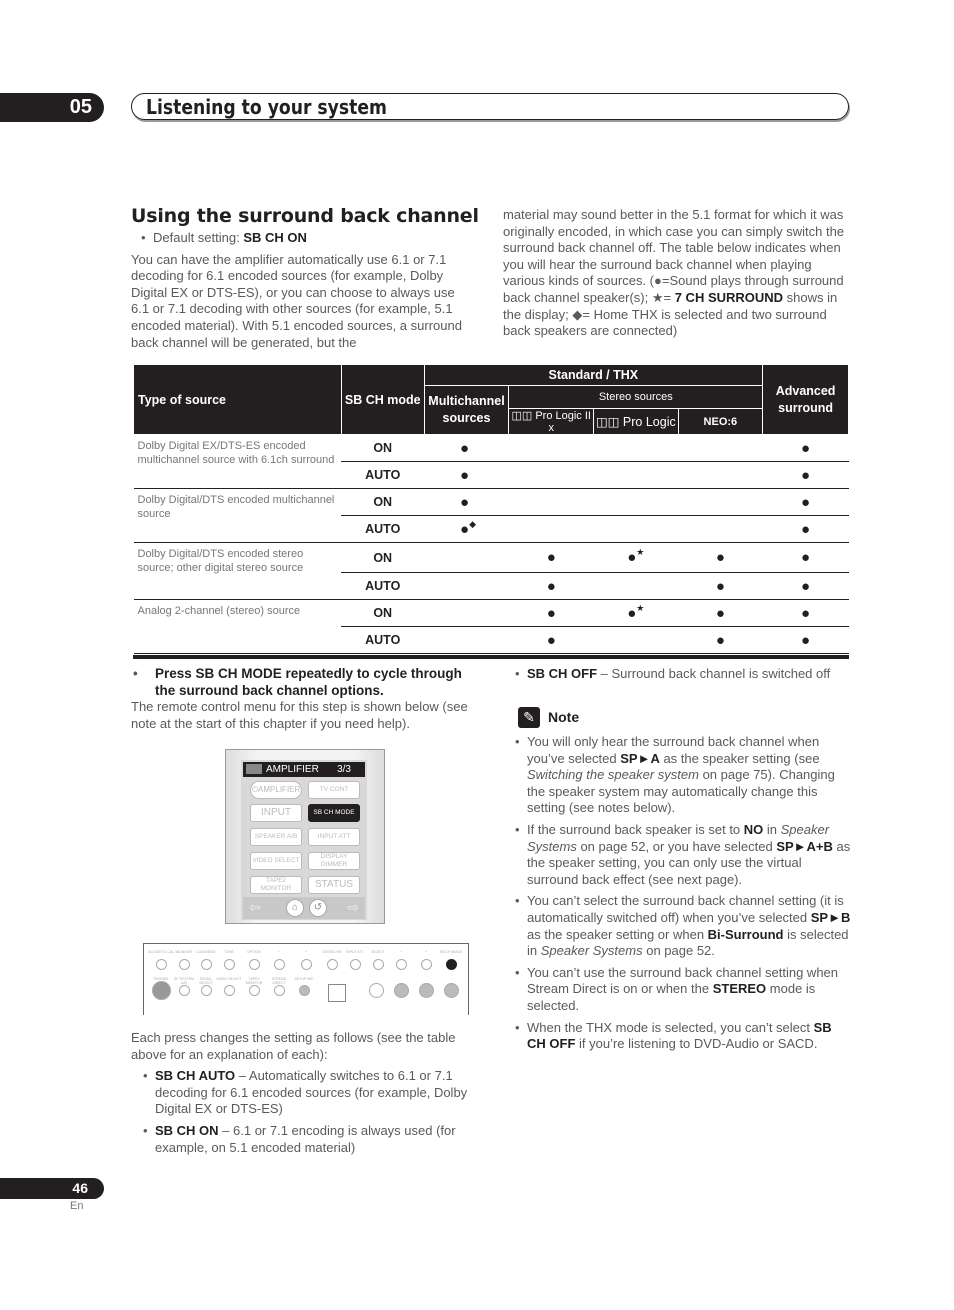 Image resolution: width=954 pixels, height=1310 pixels. What do you see at coordinates (745, 934) in the screenshot?
I see `note-bold-term: Bi-Surround` at bounding box center [745, 934].